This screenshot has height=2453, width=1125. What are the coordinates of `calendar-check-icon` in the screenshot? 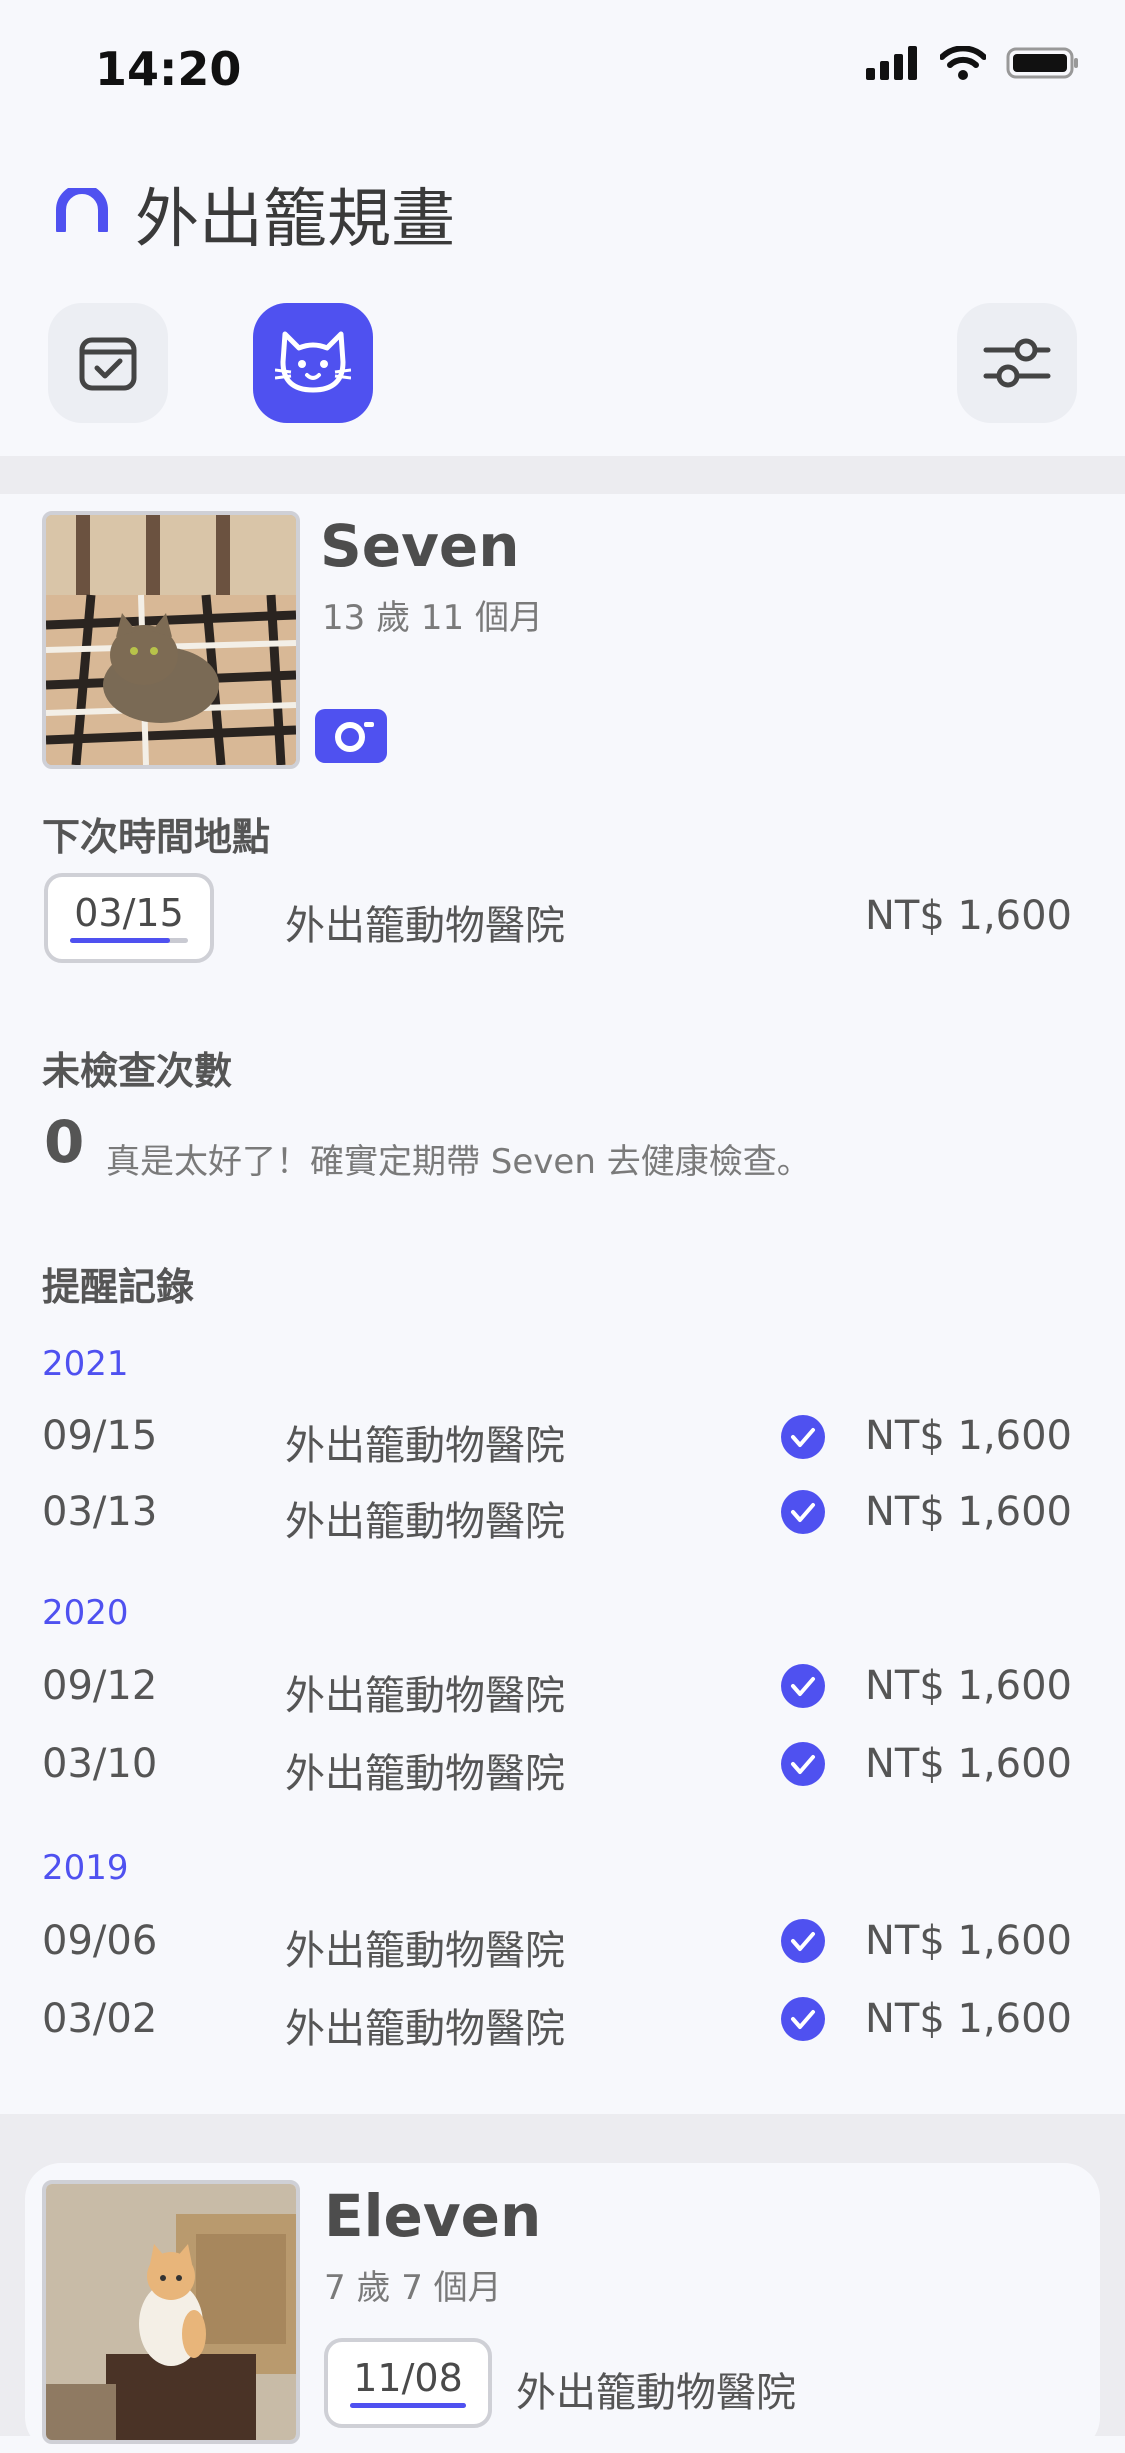 It's located at (108, 364).